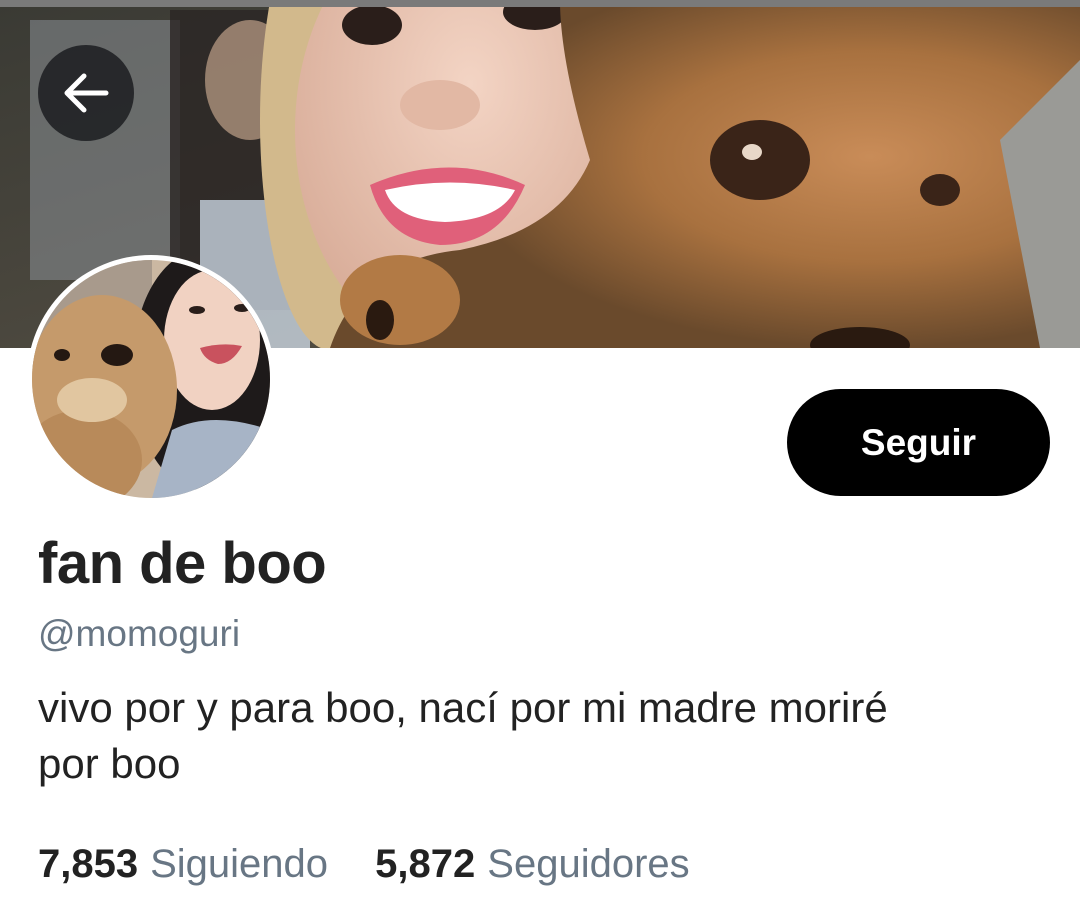 Image resolution: width=1080 pixels, height=913 pixels. I want to click on followers-label: Seguidores, so click(588, 864).